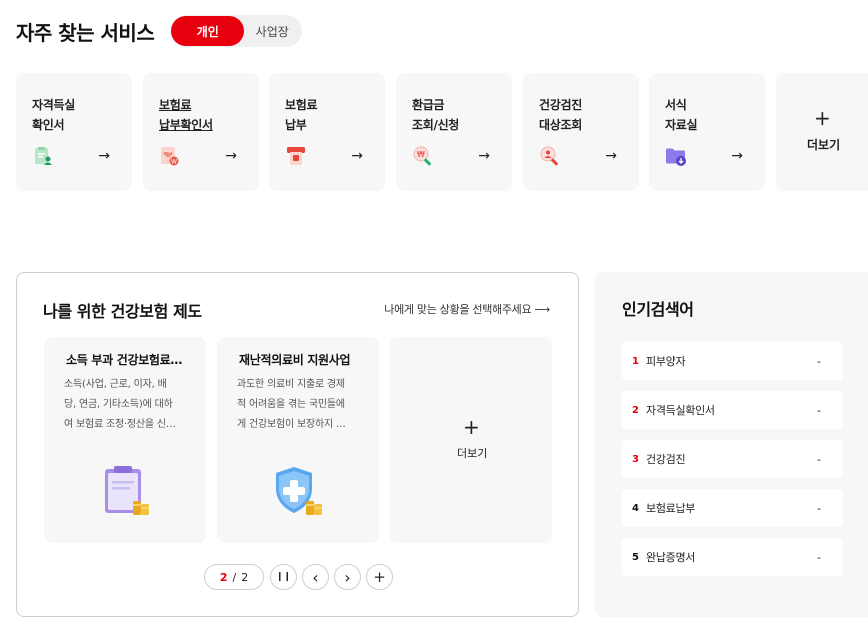 The image size is (868, 626). I want to click on service-label: 서식 자료실, so click(681, 115).